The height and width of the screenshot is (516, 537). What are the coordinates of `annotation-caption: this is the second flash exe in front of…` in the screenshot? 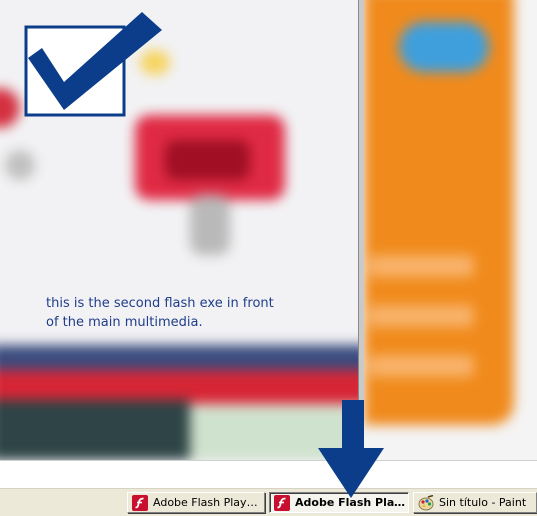 It's located at (196, 313).